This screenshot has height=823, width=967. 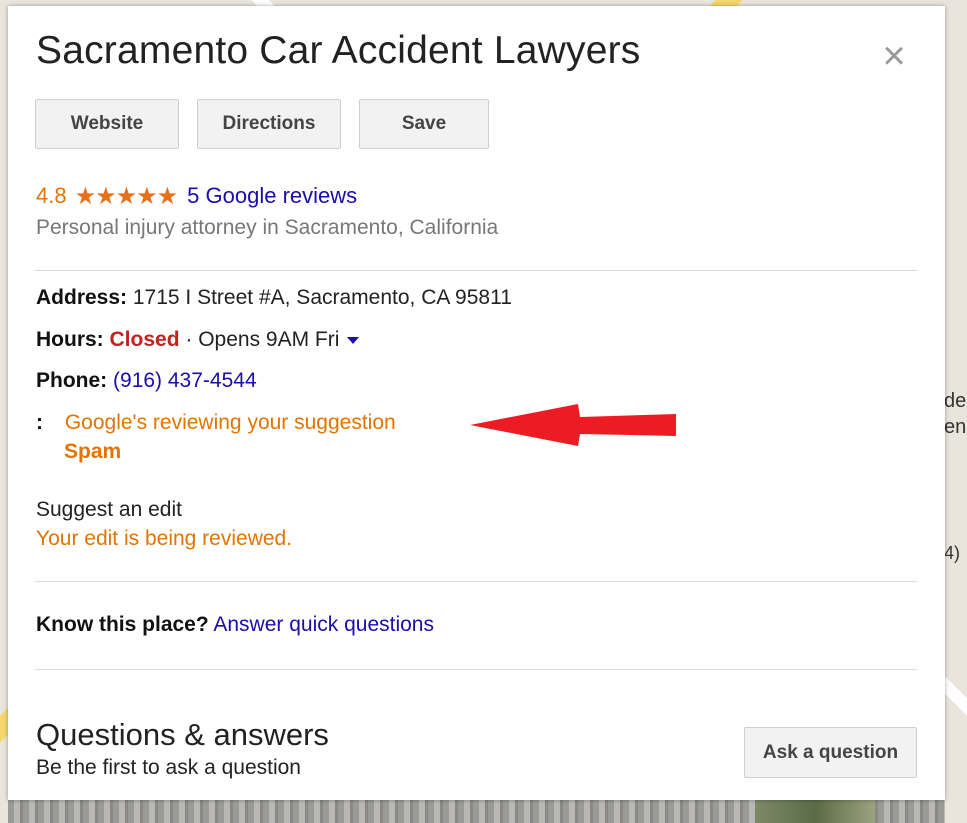 I want to click on map-label-line: de, so click(x=955, y=401).